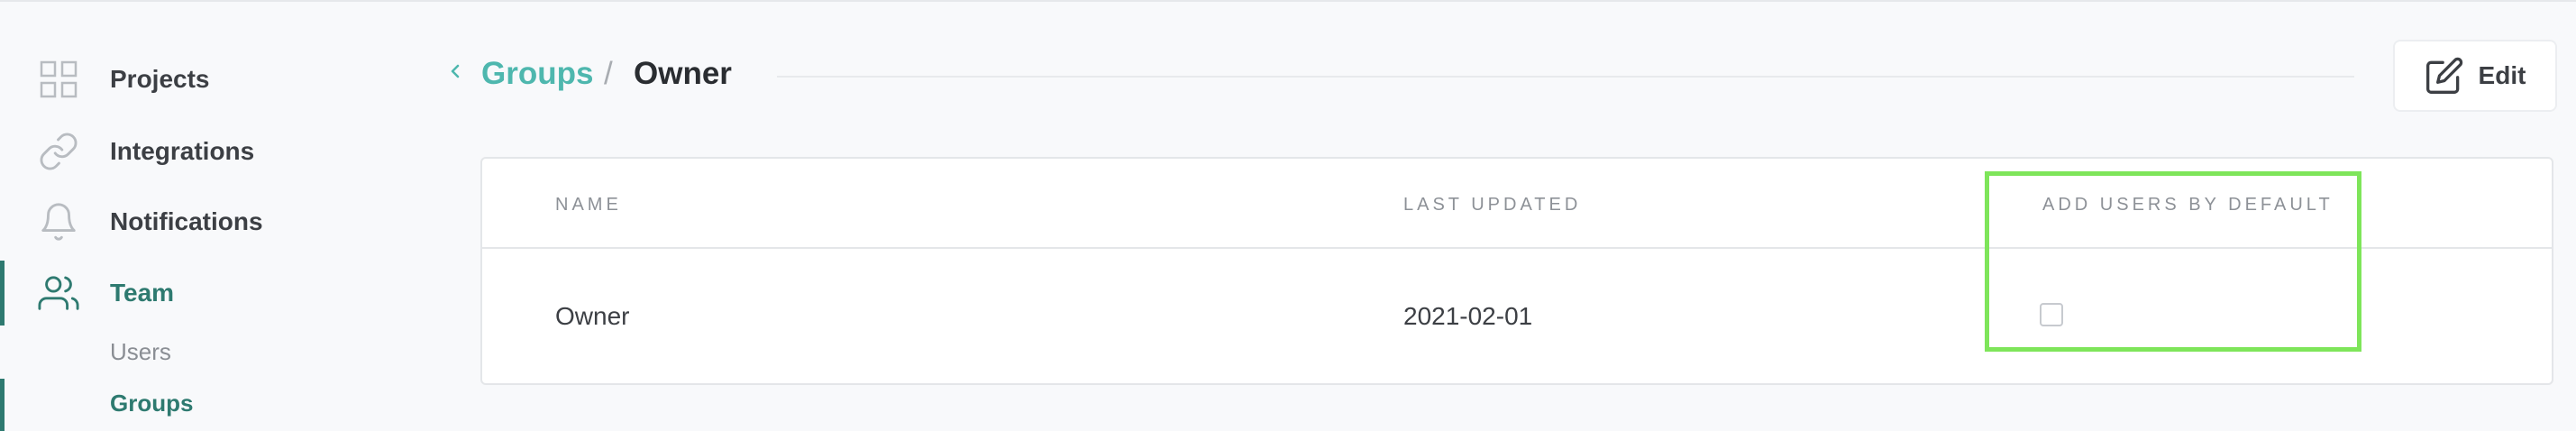 The width and height of the screenshot is (2576, 431). Describe the element at coordinates (59, 80) in the screenshot. I see `grid-icon` at that location.